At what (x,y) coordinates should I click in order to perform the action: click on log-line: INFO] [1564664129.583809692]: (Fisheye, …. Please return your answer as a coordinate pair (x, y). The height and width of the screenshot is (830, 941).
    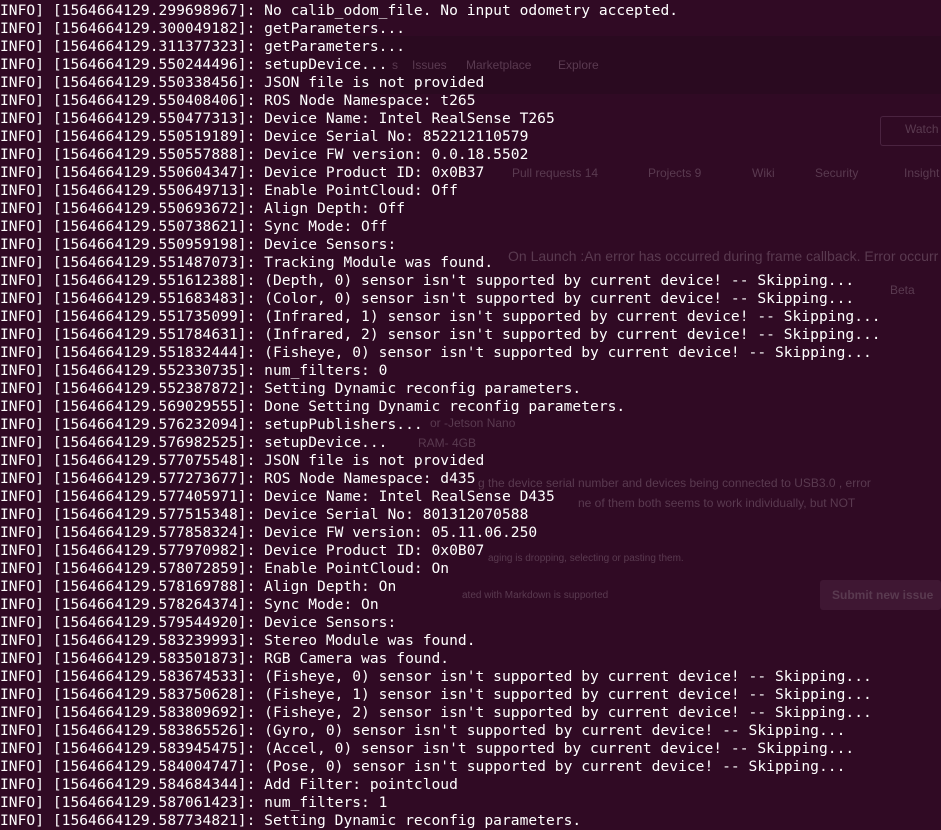
    Looking at the image, I should click on (436, 712).